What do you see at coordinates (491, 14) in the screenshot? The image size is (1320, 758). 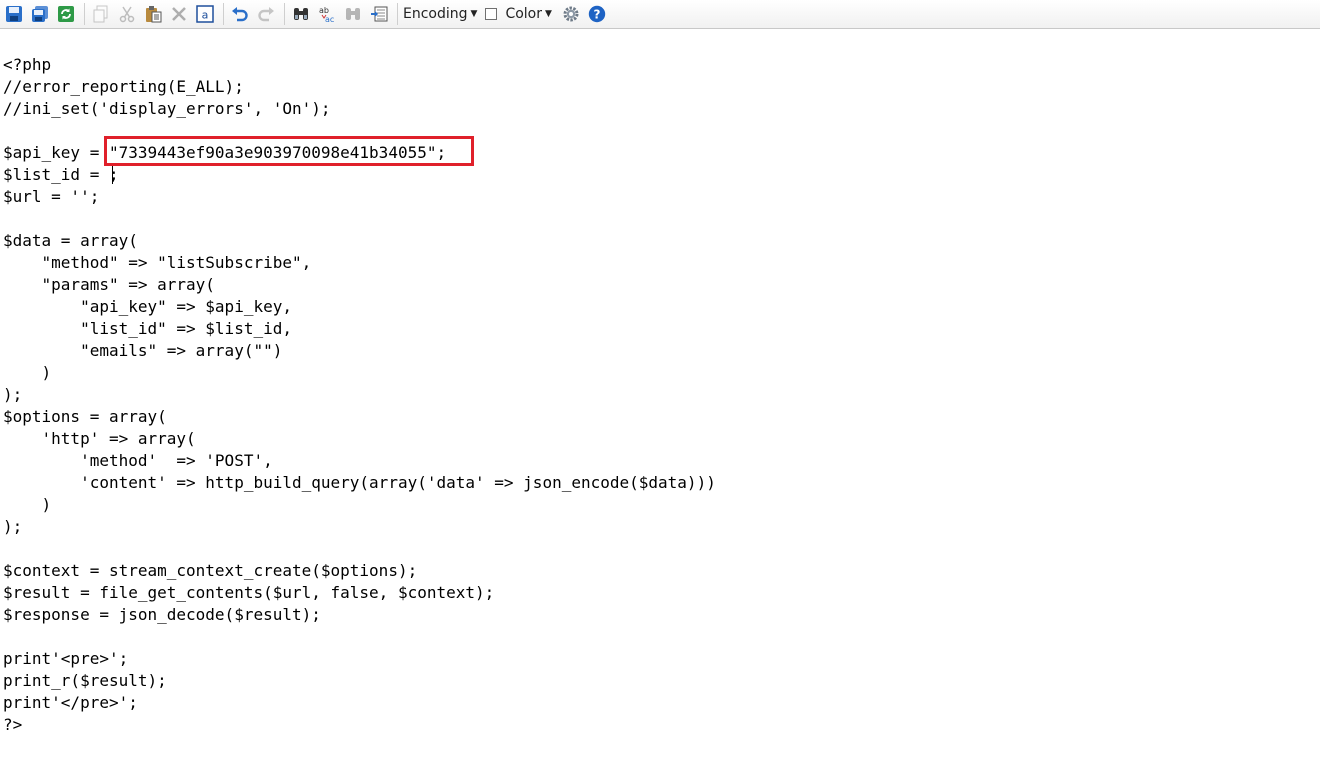 I see `color-checkbox` at bounding box center [491, 14].